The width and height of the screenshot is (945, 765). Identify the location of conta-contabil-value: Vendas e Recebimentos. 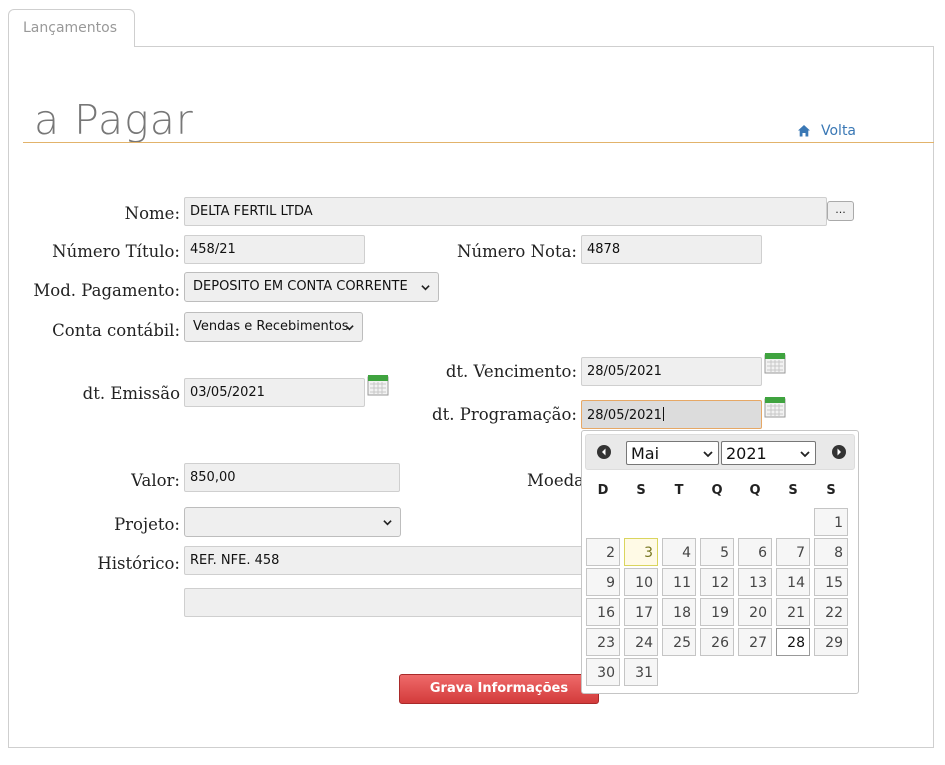
(271, 326).